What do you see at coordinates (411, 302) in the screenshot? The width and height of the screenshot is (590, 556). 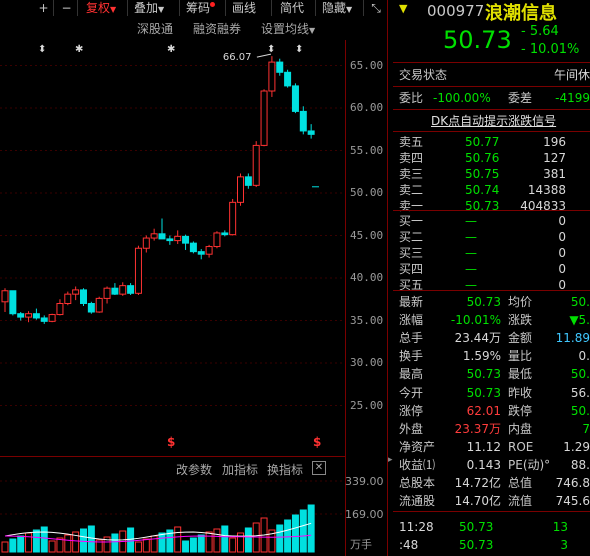 I see `stat-label: 最新` at bounding box center [411, 302].